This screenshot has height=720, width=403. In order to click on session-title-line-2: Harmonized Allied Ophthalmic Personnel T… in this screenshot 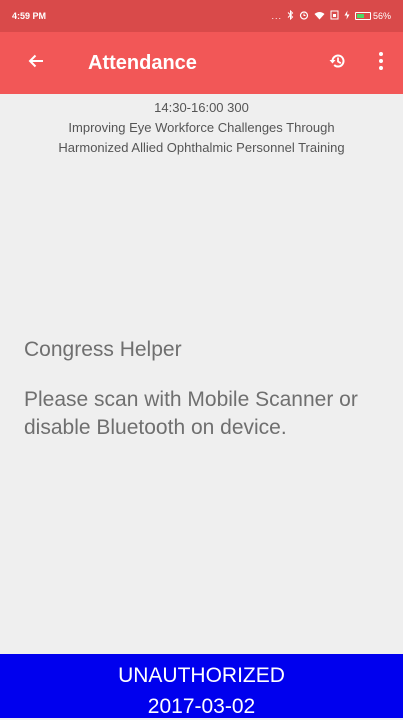, I will do `click(201, 147)`.